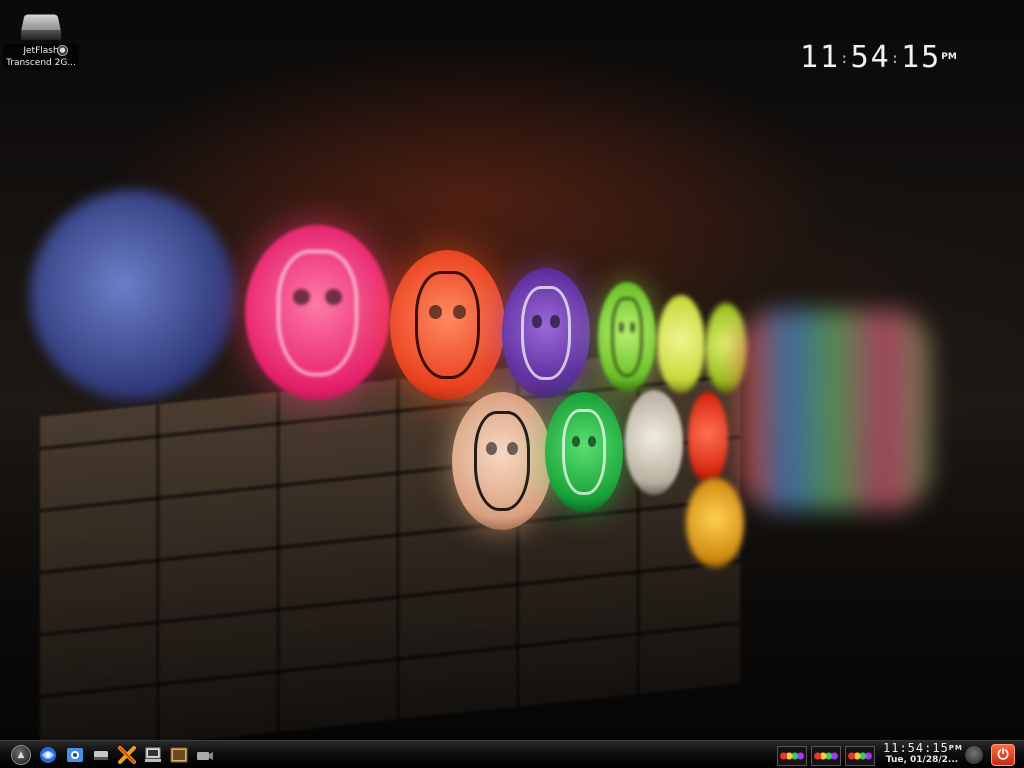 The height and width of the screenshot is (768, 1024). I want to click on wallpaper-lantern-white, so click(654, 442).